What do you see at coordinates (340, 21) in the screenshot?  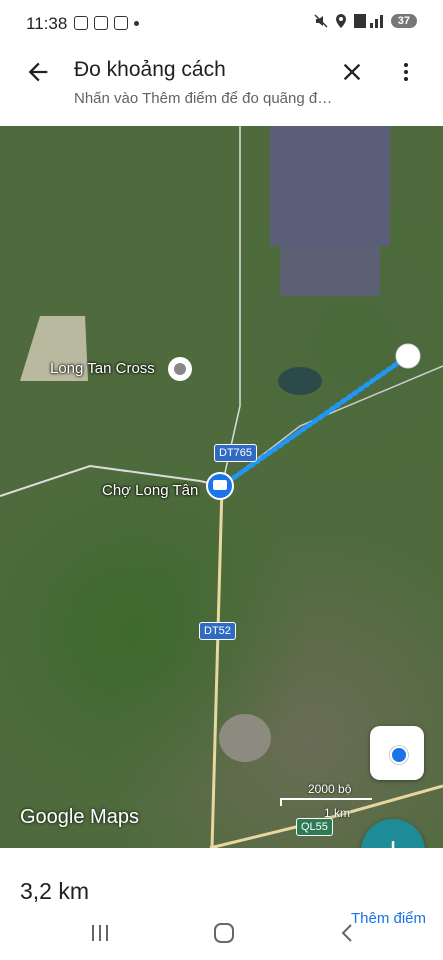 I see `location-icon` at bounding box center [340, 21].